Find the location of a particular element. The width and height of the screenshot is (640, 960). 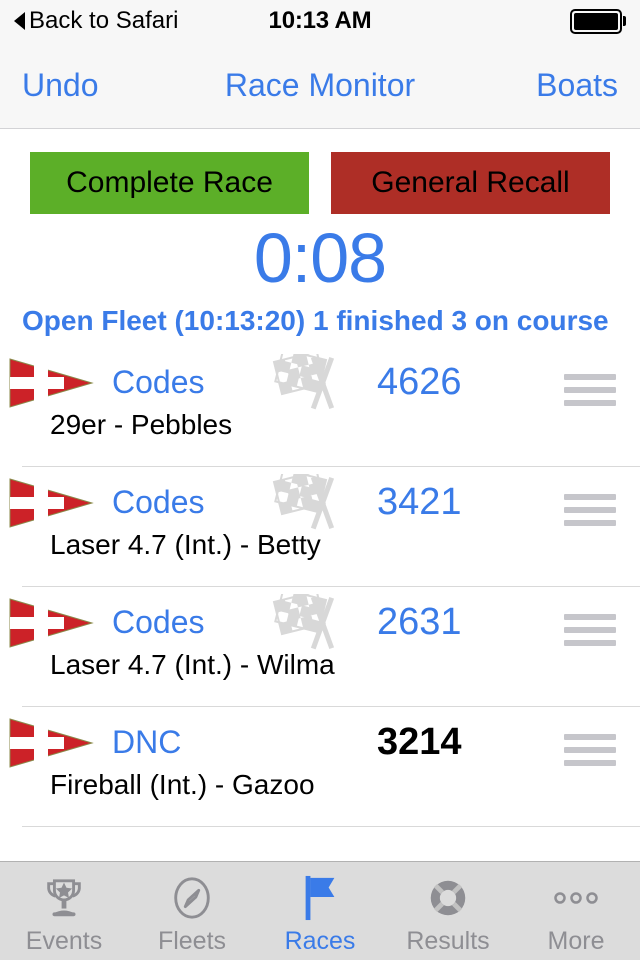

boat-description: Laser 4.7 (Int.) - Wilma is located at coordinates (192, 664).